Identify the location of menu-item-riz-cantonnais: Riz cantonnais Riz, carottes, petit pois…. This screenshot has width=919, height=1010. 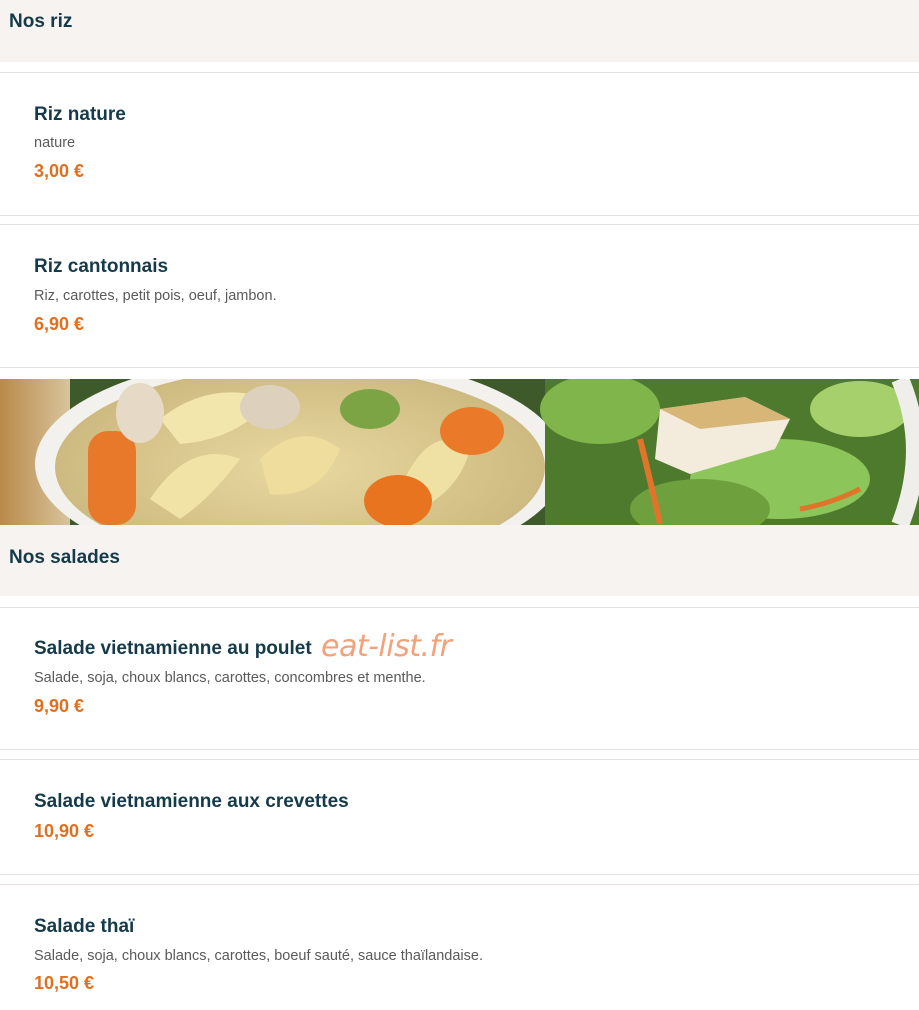
(459, 296).